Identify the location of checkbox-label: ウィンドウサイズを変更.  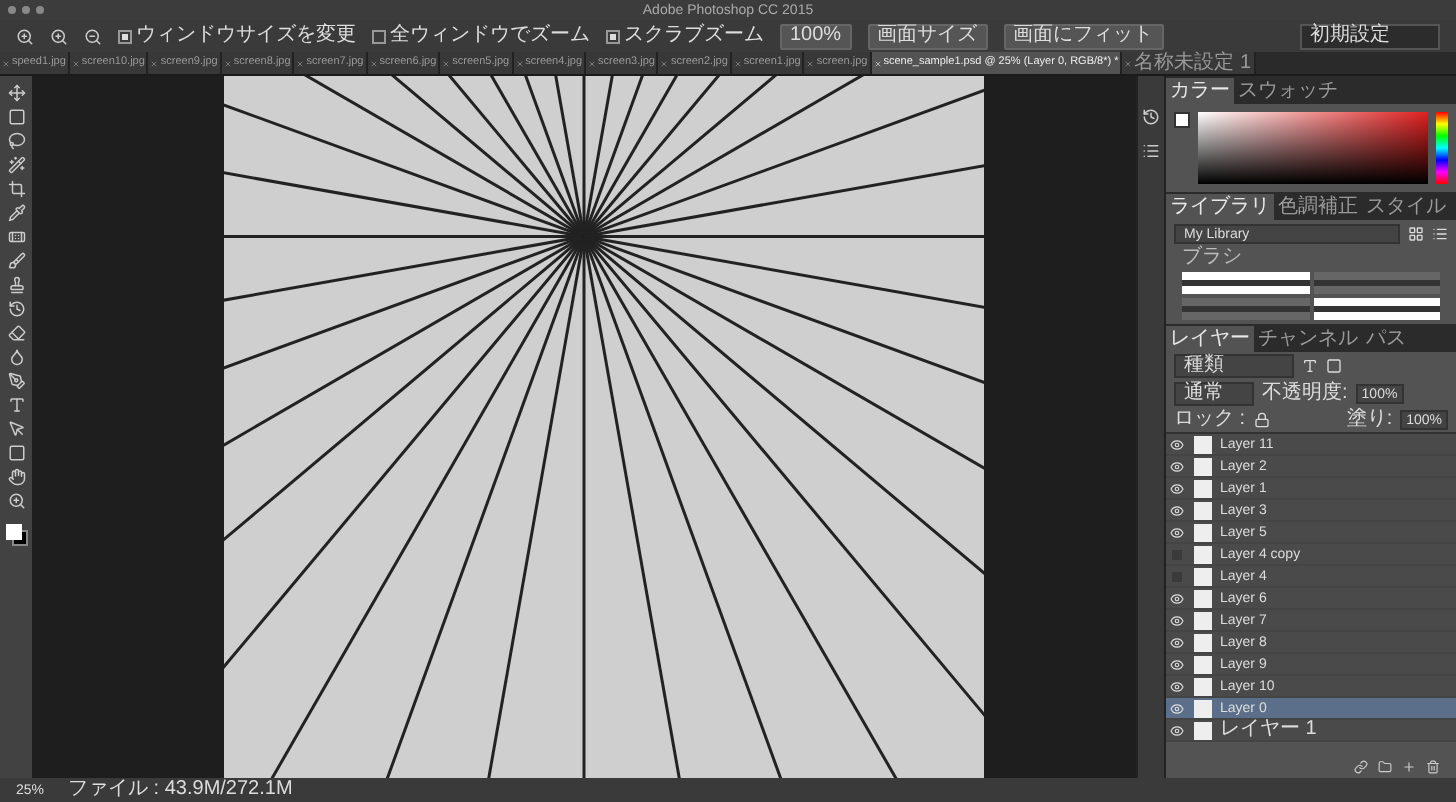
(246, 36).